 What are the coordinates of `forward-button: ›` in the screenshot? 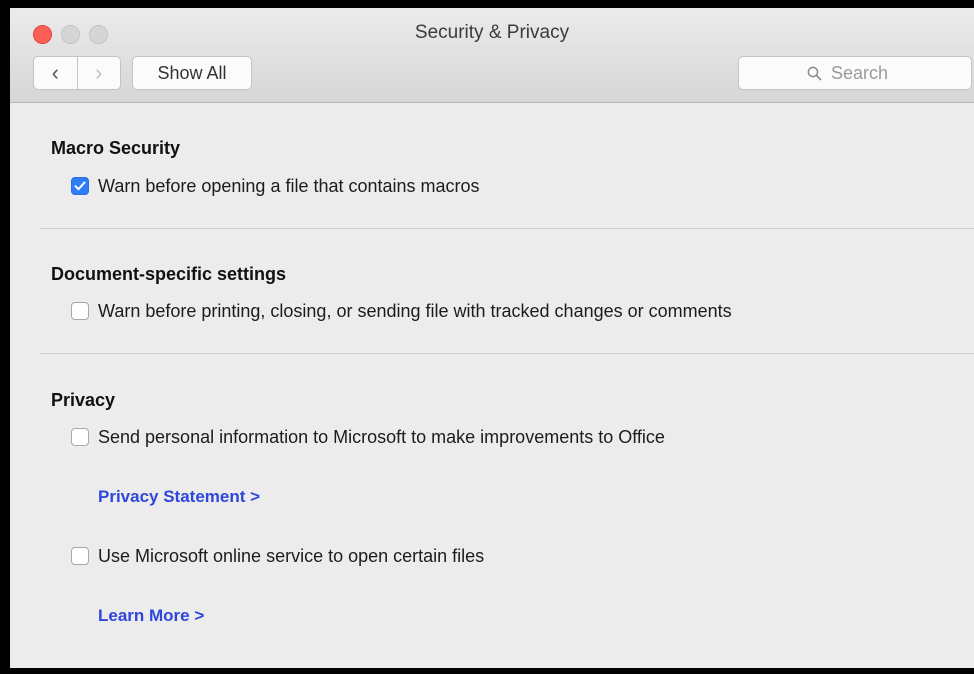 It's located at (98, 73).